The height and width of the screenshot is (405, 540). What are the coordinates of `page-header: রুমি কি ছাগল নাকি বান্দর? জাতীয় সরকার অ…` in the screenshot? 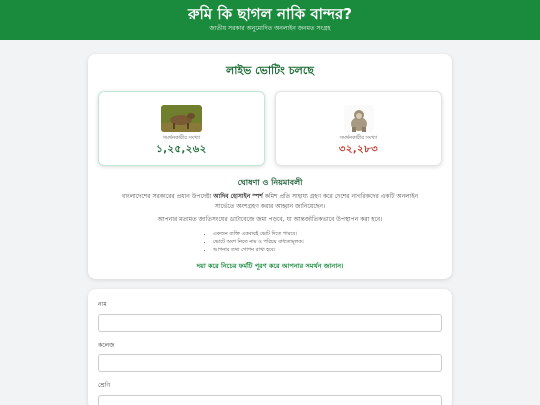 It's located at (270, 20).